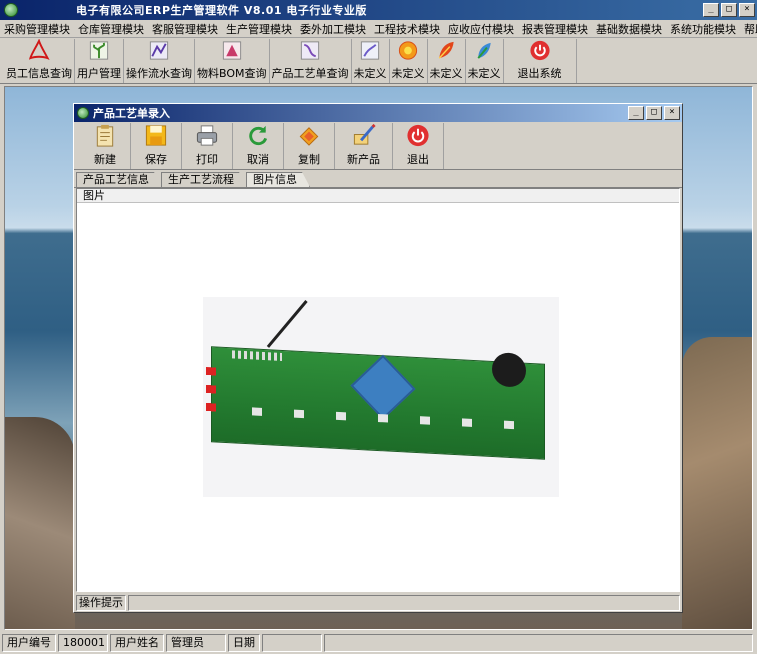 The image size is (757, 654). Describe the element at coordinates (232, 73) in the screenshot. I see `toolbar-label: 物料BOM查询` at that location.